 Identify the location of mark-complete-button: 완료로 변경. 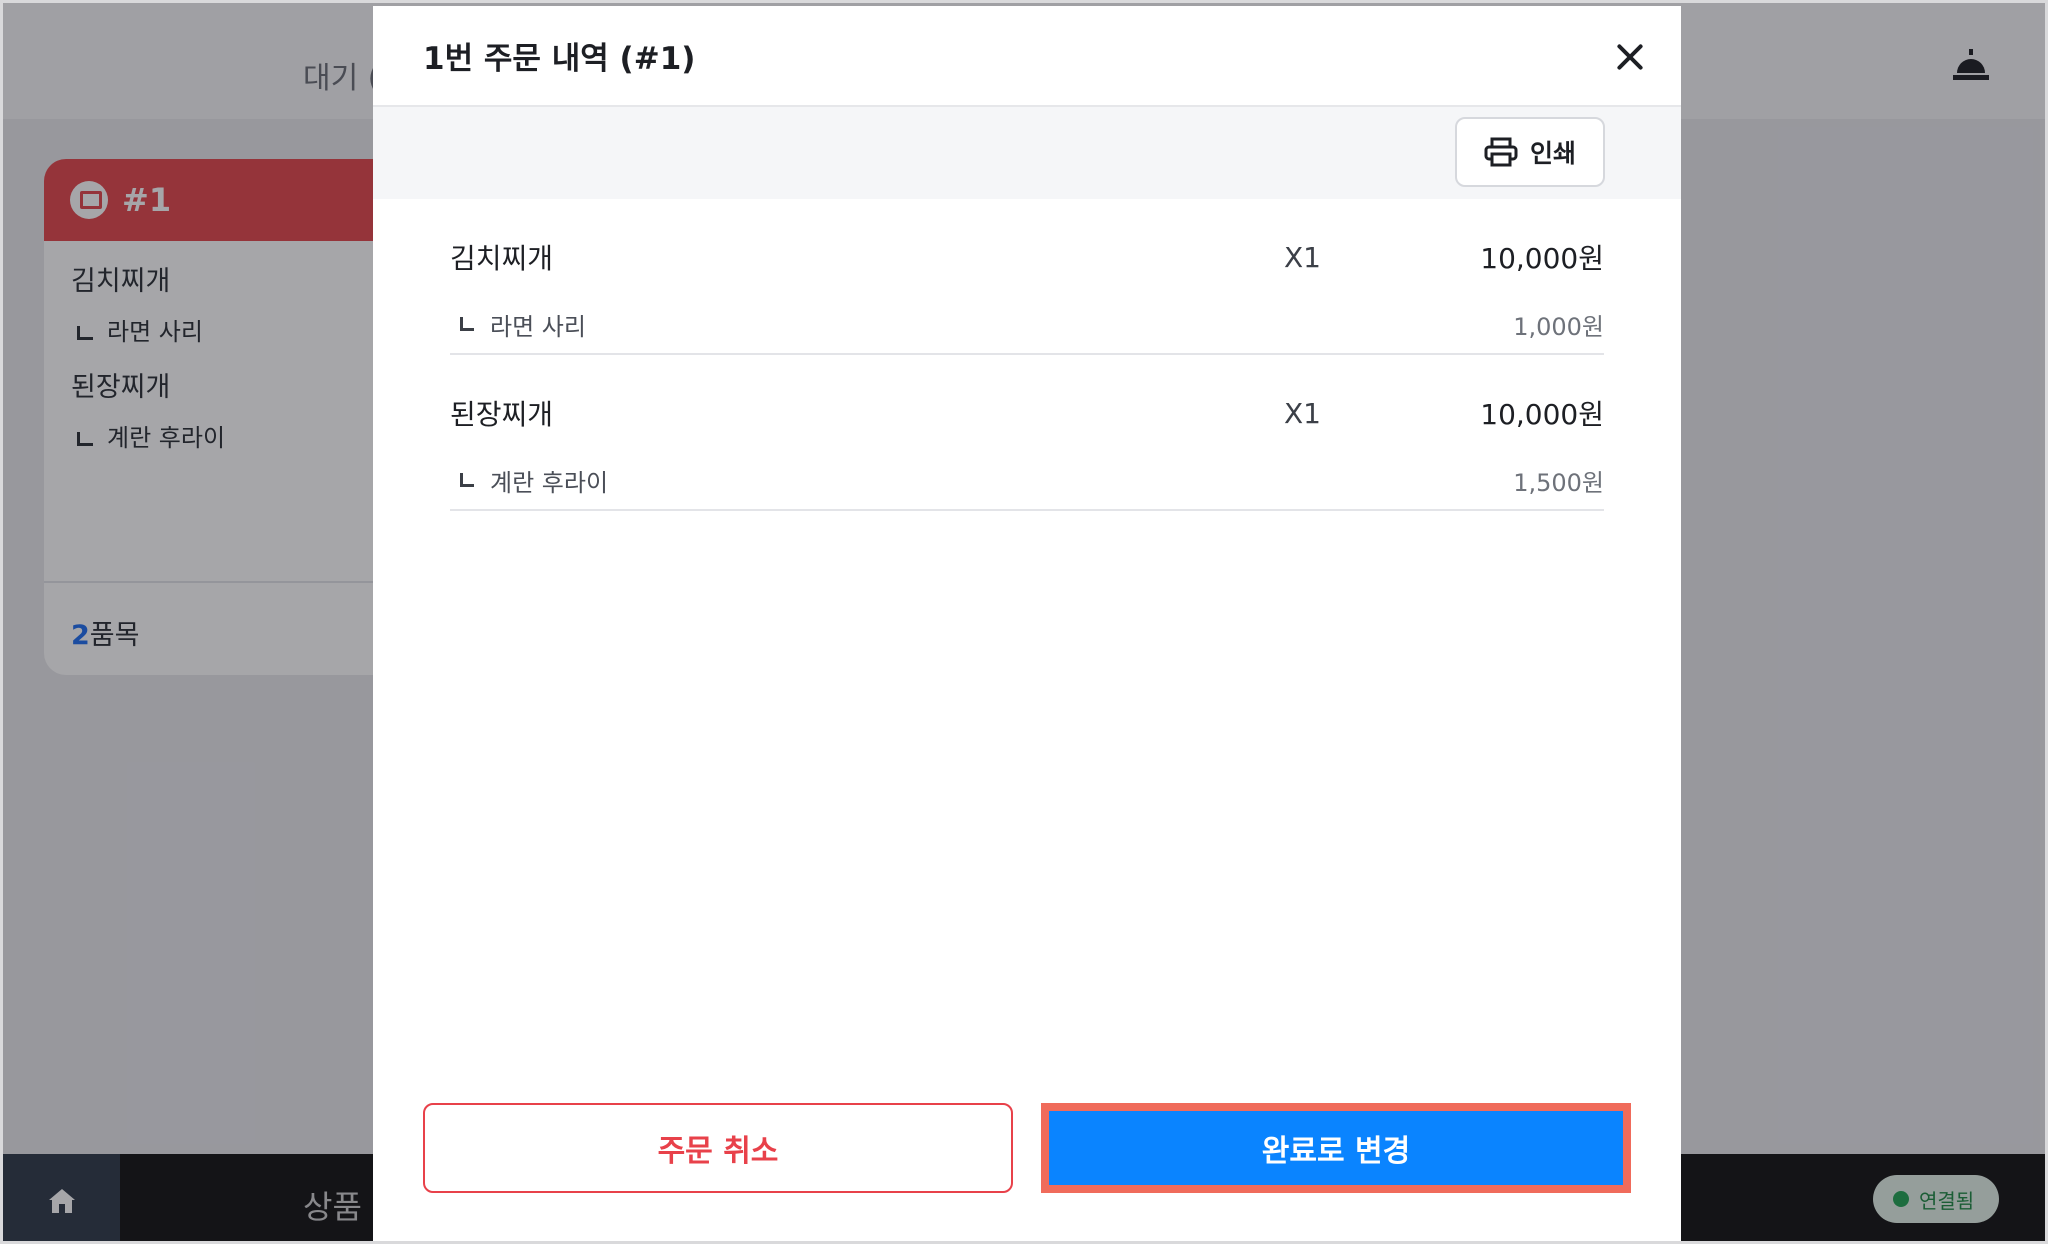
(1336, 1148).